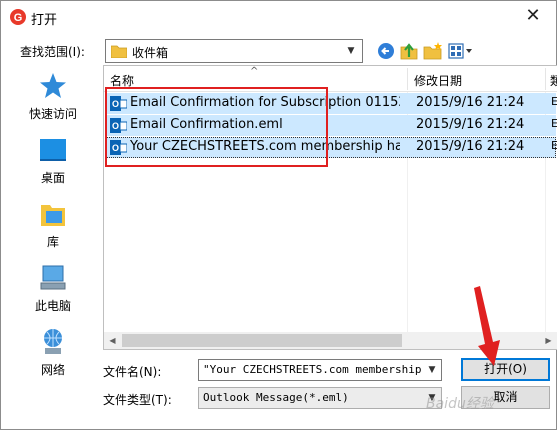  What do you see at coordinates (52, 242) in the screenshot?
I see `place-label: 库` at bounding box center [52, 242].